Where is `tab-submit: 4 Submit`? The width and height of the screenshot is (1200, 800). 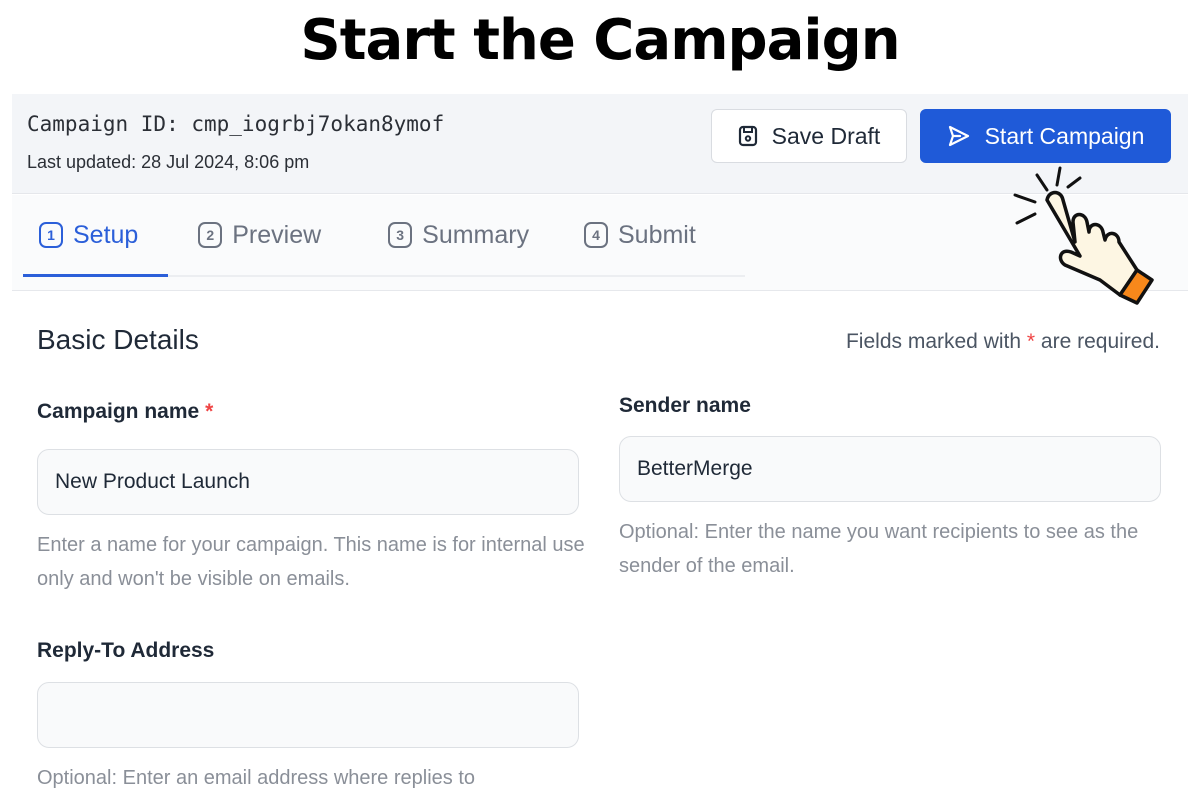
tab-submit: 4 Submit is located at coordinates (660, 235).